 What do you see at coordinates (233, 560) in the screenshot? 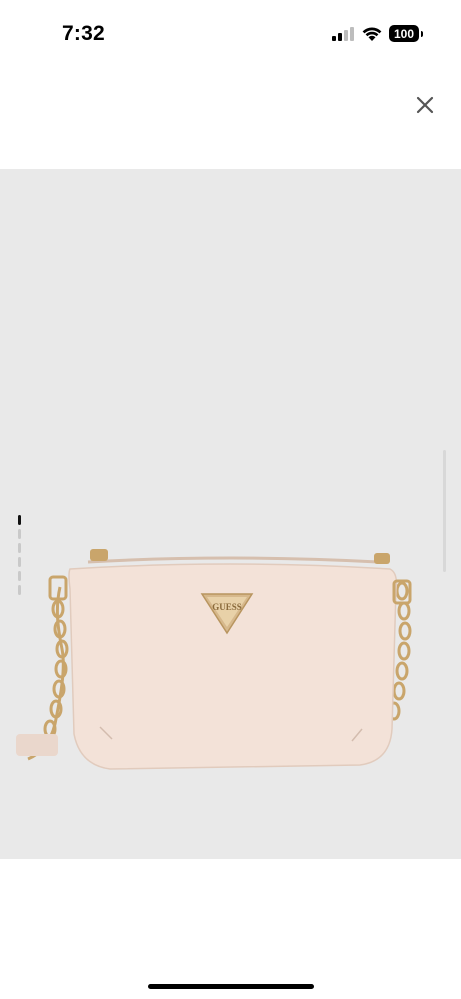
I see `zipper-line` at bounding box center [233, 560].